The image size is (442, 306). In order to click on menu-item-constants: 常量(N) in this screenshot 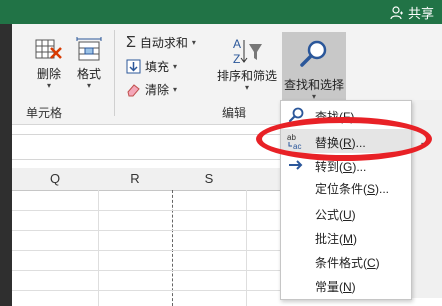, I will do `click(346, 285)`.